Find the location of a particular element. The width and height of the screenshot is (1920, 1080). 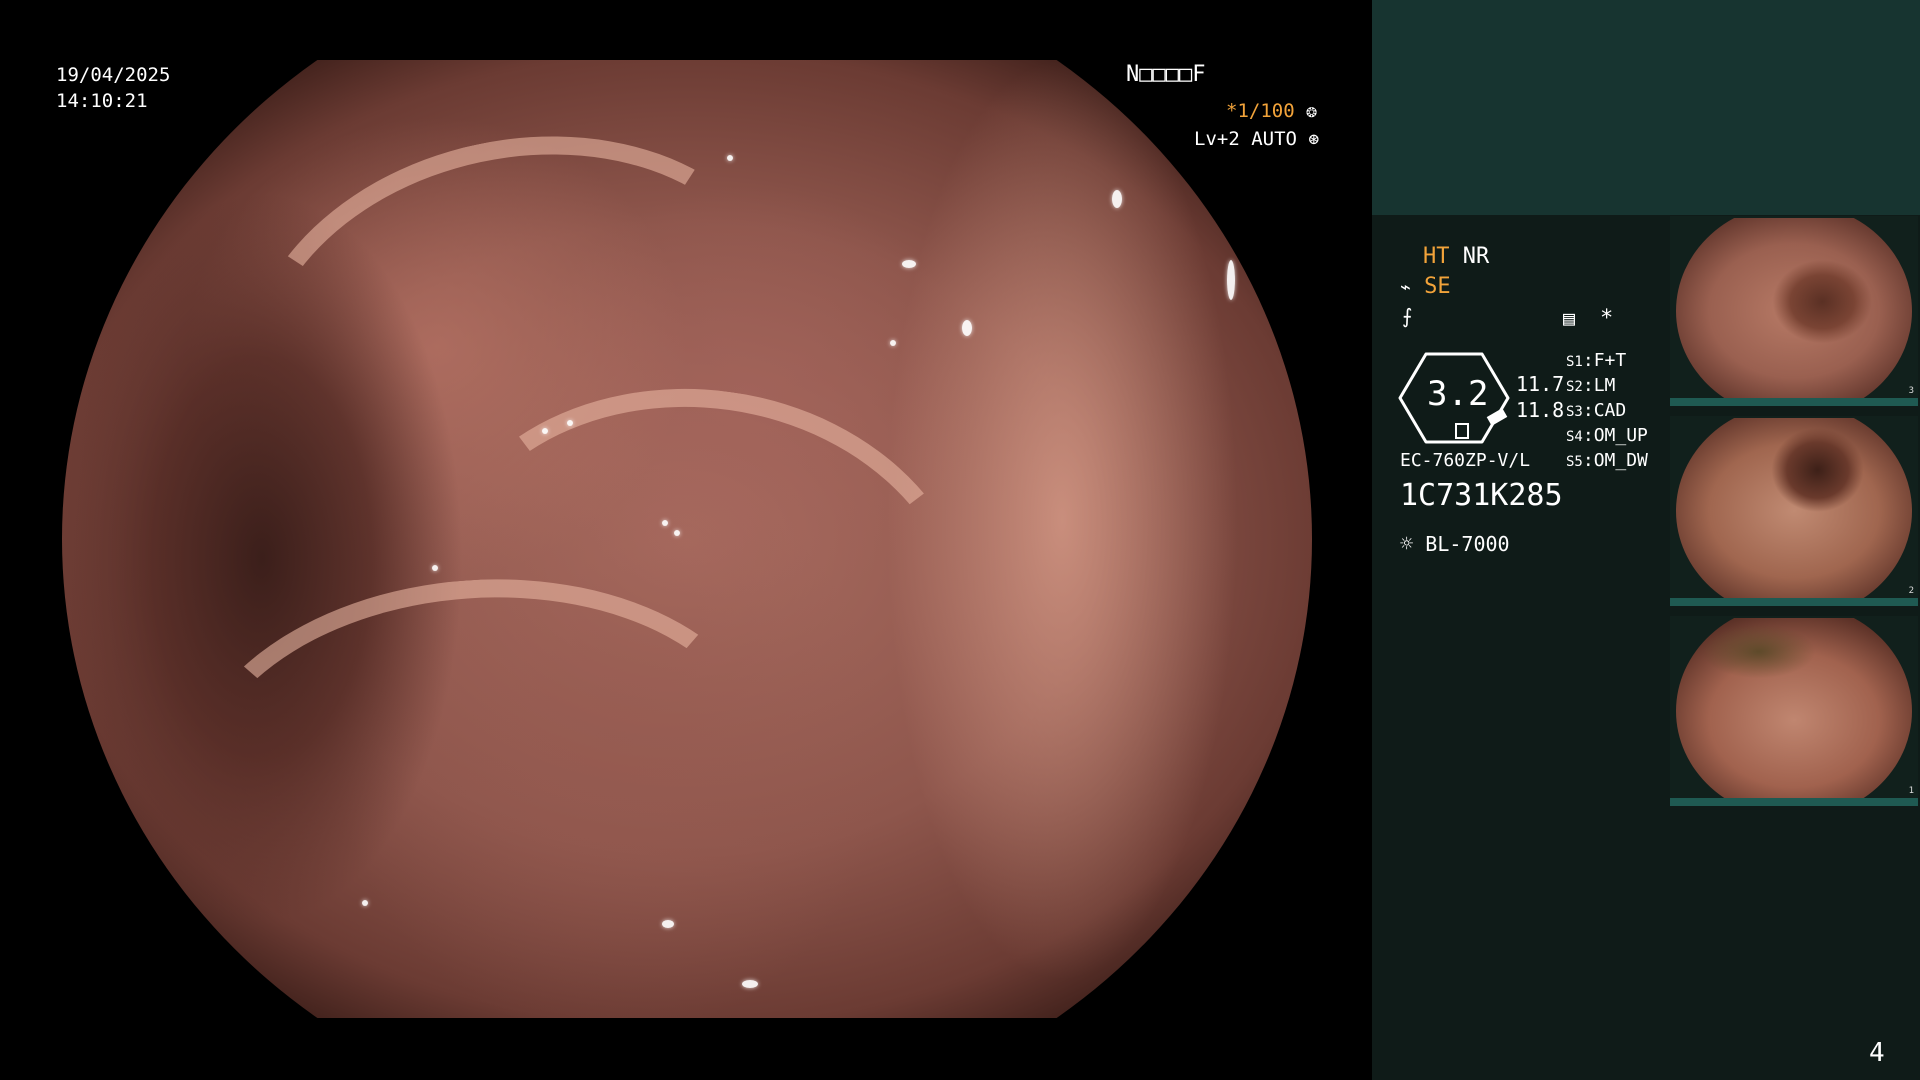

switch-row: S4:OM_UP is located at coordinates (1607, 435).